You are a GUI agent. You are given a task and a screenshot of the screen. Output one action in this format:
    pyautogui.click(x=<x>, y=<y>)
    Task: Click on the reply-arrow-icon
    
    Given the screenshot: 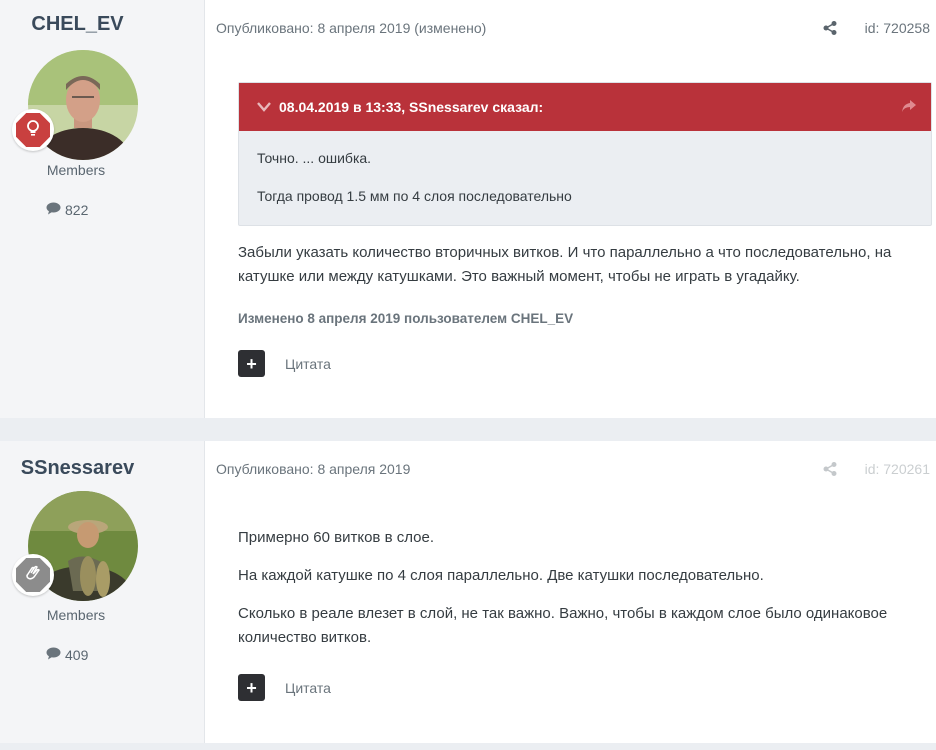 What is the action you would take?
    pyautogui.click(x=909, y=107)
    